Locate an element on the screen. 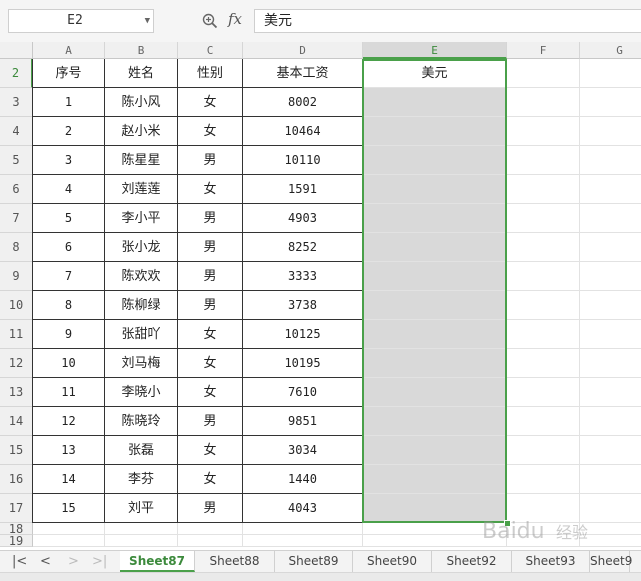 The height and width of the screenshot is (581, 641). table-cell: 2 is located at coordinates (69, 131).